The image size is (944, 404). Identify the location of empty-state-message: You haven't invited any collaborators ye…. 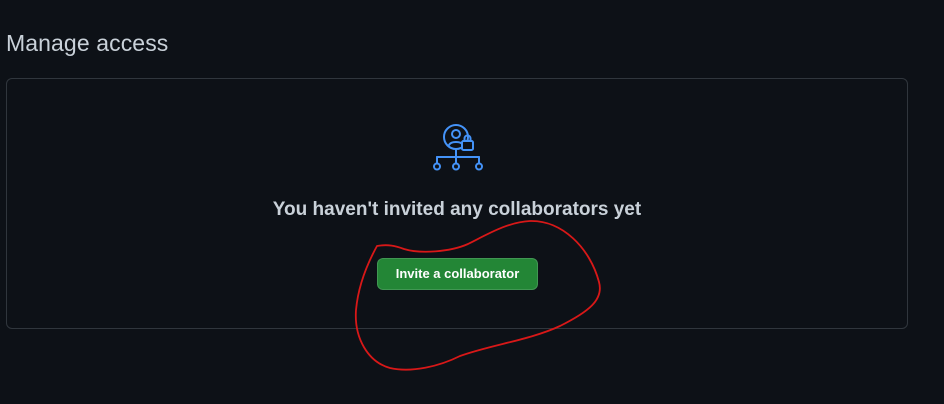
(457, 209).